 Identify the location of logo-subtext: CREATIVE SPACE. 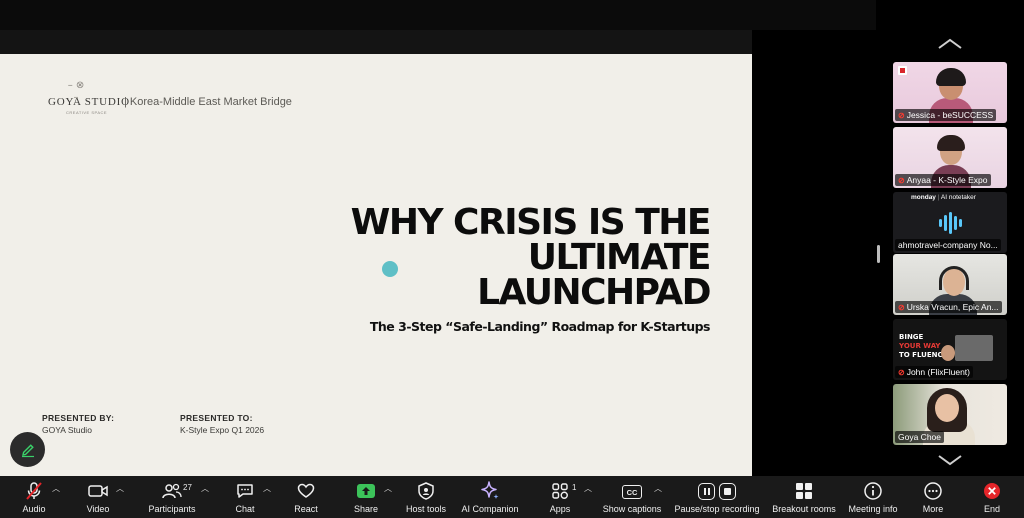
(87, 112).